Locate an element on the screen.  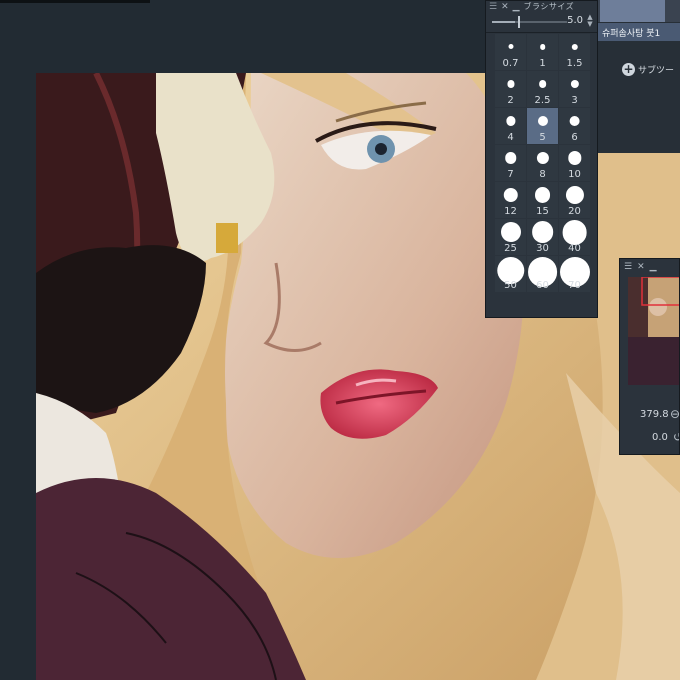
brush-size-label: 8 is located at coordinates (542, 174).